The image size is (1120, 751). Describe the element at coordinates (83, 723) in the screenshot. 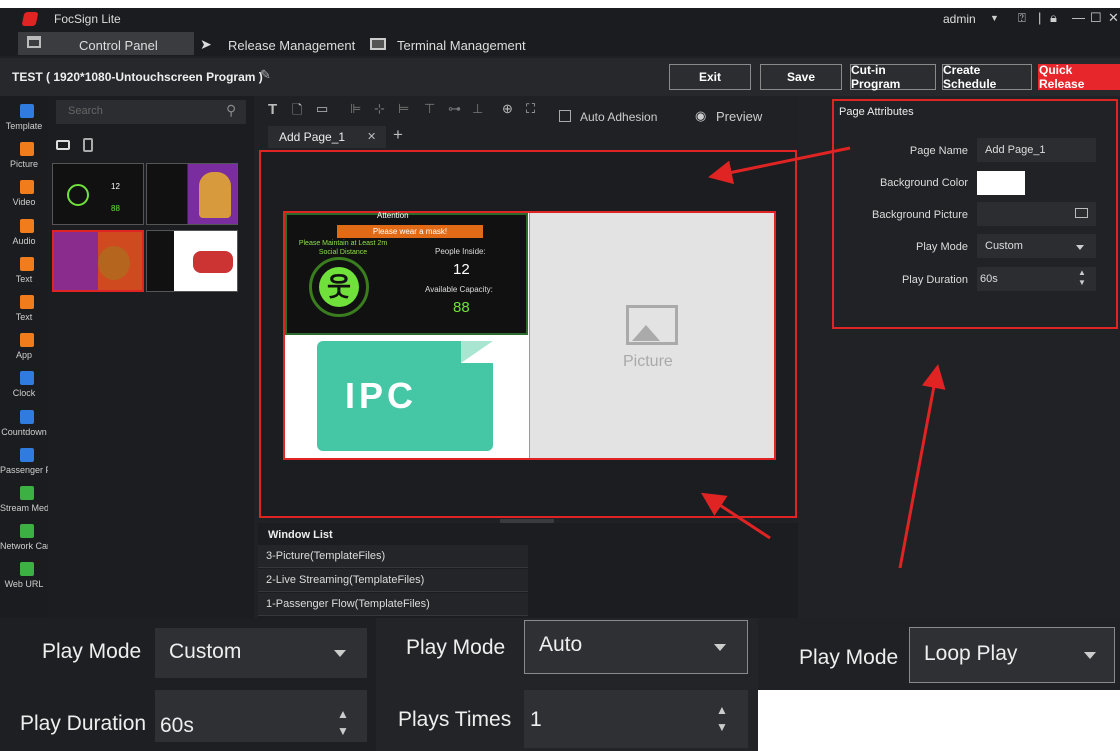

I see `example-a-duration-label: Play Duration` at that location.